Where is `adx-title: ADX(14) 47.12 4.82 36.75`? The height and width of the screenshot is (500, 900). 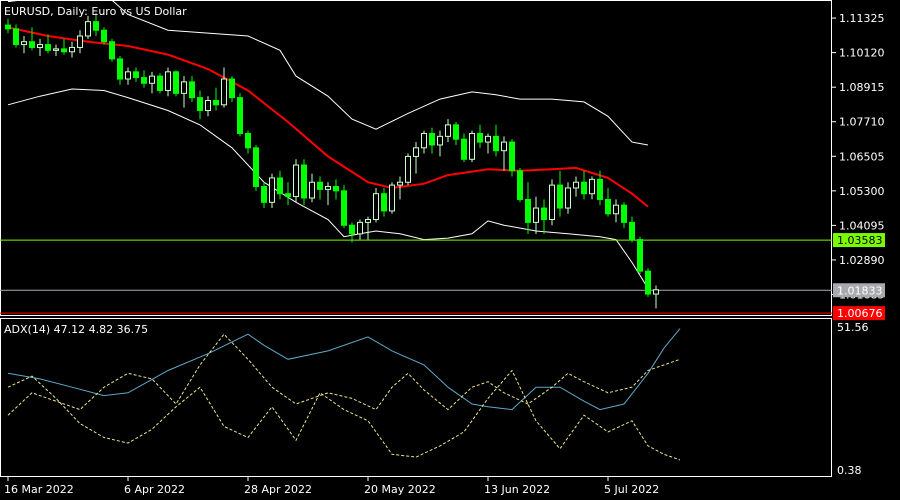
adx-title: ADX(14) 47.12 4.82 36.75 is located at coordinates (76, 329).